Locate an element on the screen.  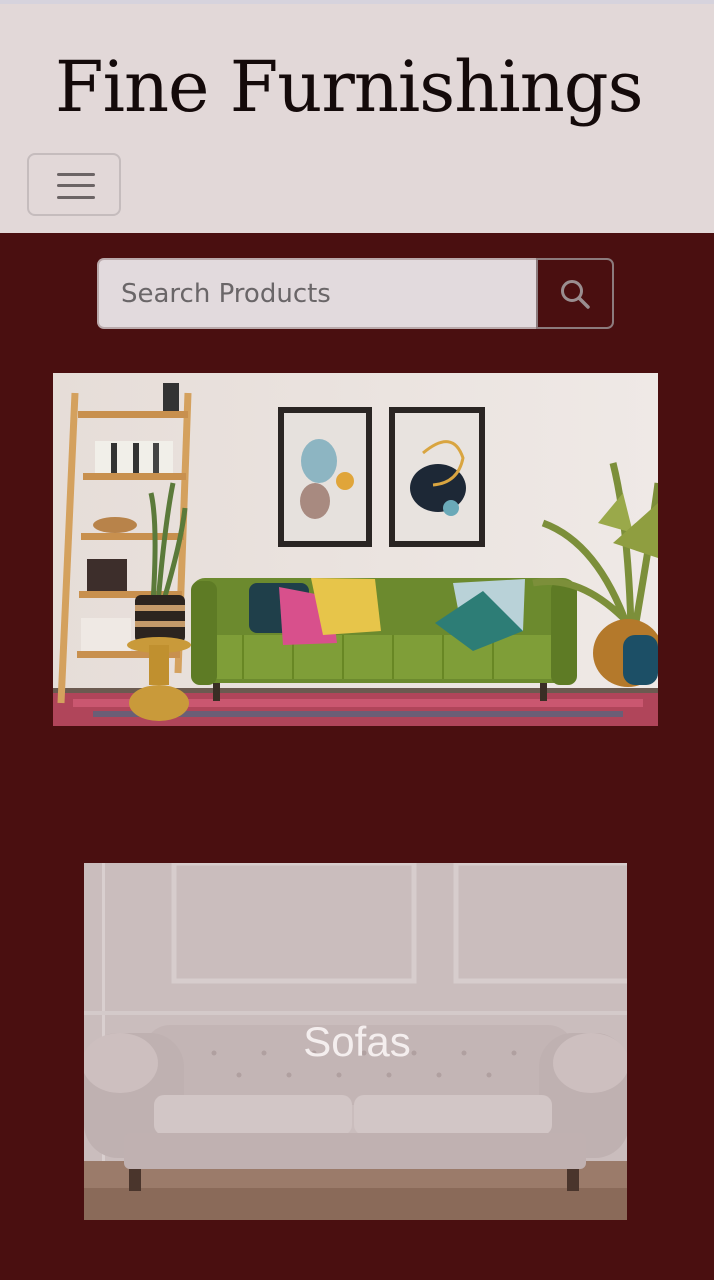
search-button is located at coordinates (575, 293).